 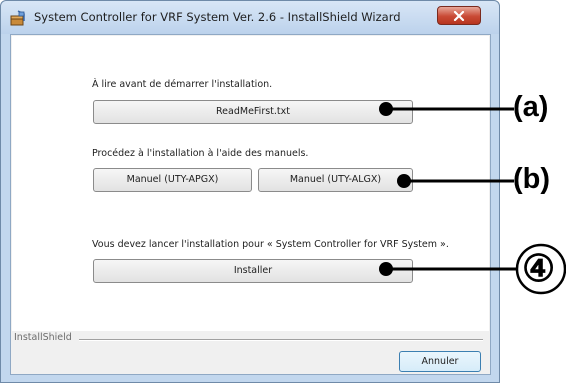 What do you see at coordinates (43, 337) in the screenshot?
I see `installshield-brand: InstallShield` at bounding box center [43, 337].